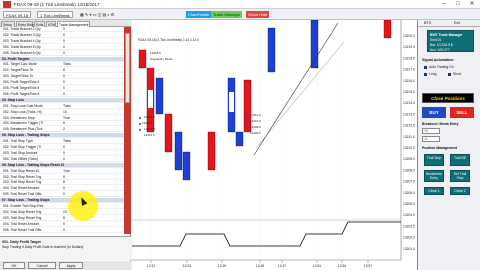 The height and width of the screenshot is (270, 480). I want to click on property-category: 05. Stop Loss - Trailing Stops, so click(62, 136).